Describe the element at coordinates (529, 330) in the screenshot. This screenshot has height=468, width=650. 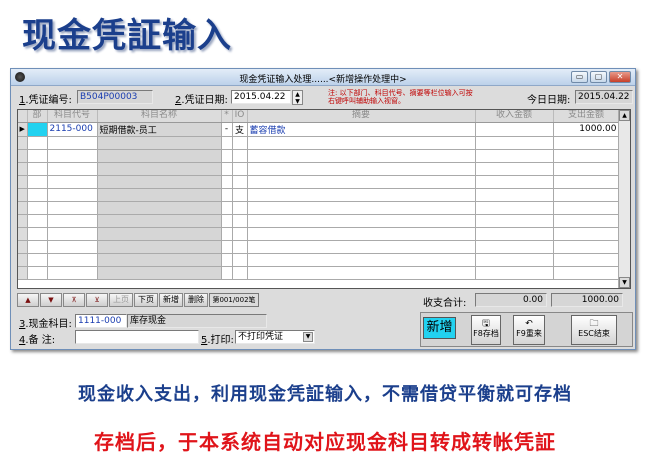
I see `redo-button: ↶ F9重来` at that location.